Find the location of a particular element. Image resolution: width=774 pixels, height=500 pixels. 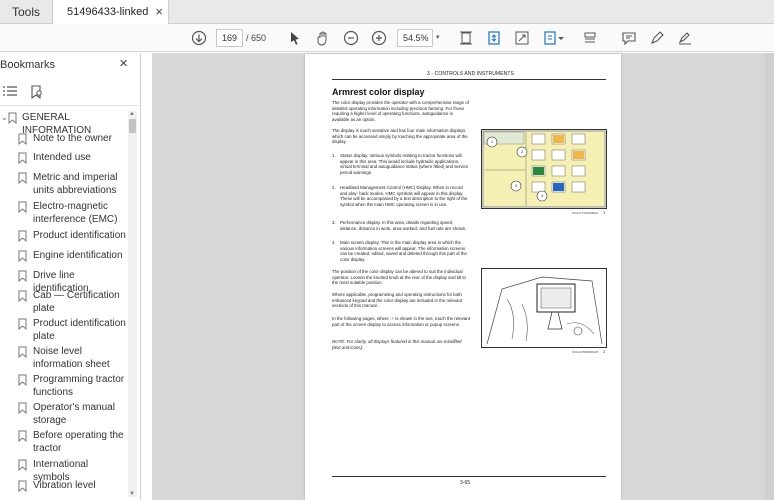

bookmark-label: Product identification plate is located at coordinates (79, 330).